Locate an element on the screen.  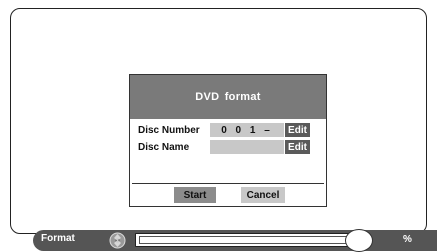
disc-name-row: Disc Name Edit is located at coordinates (224, 147).